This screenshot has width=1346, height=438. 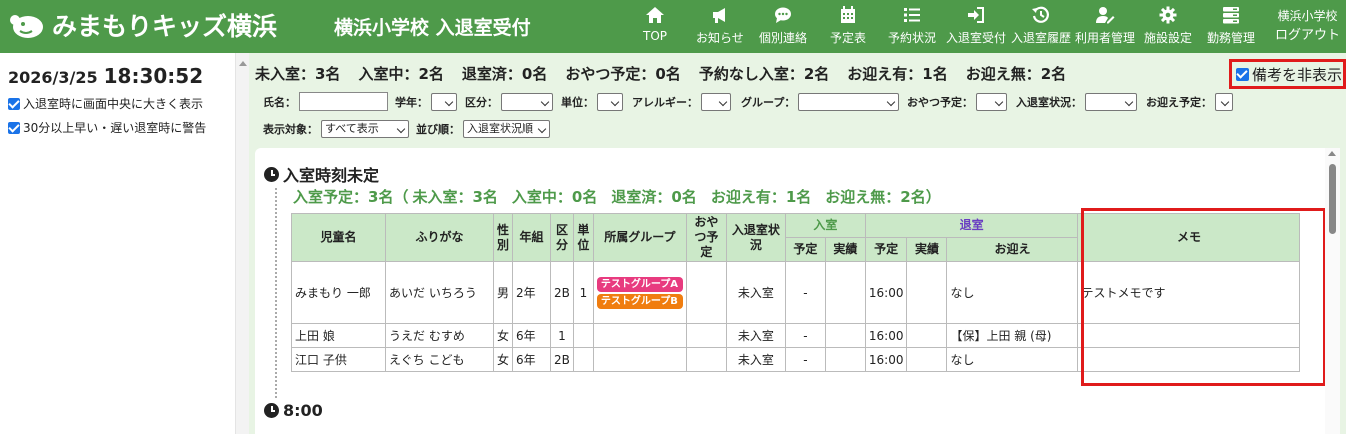 I want to click on cell-name: 江口 子供, so click(x=338, y=359).